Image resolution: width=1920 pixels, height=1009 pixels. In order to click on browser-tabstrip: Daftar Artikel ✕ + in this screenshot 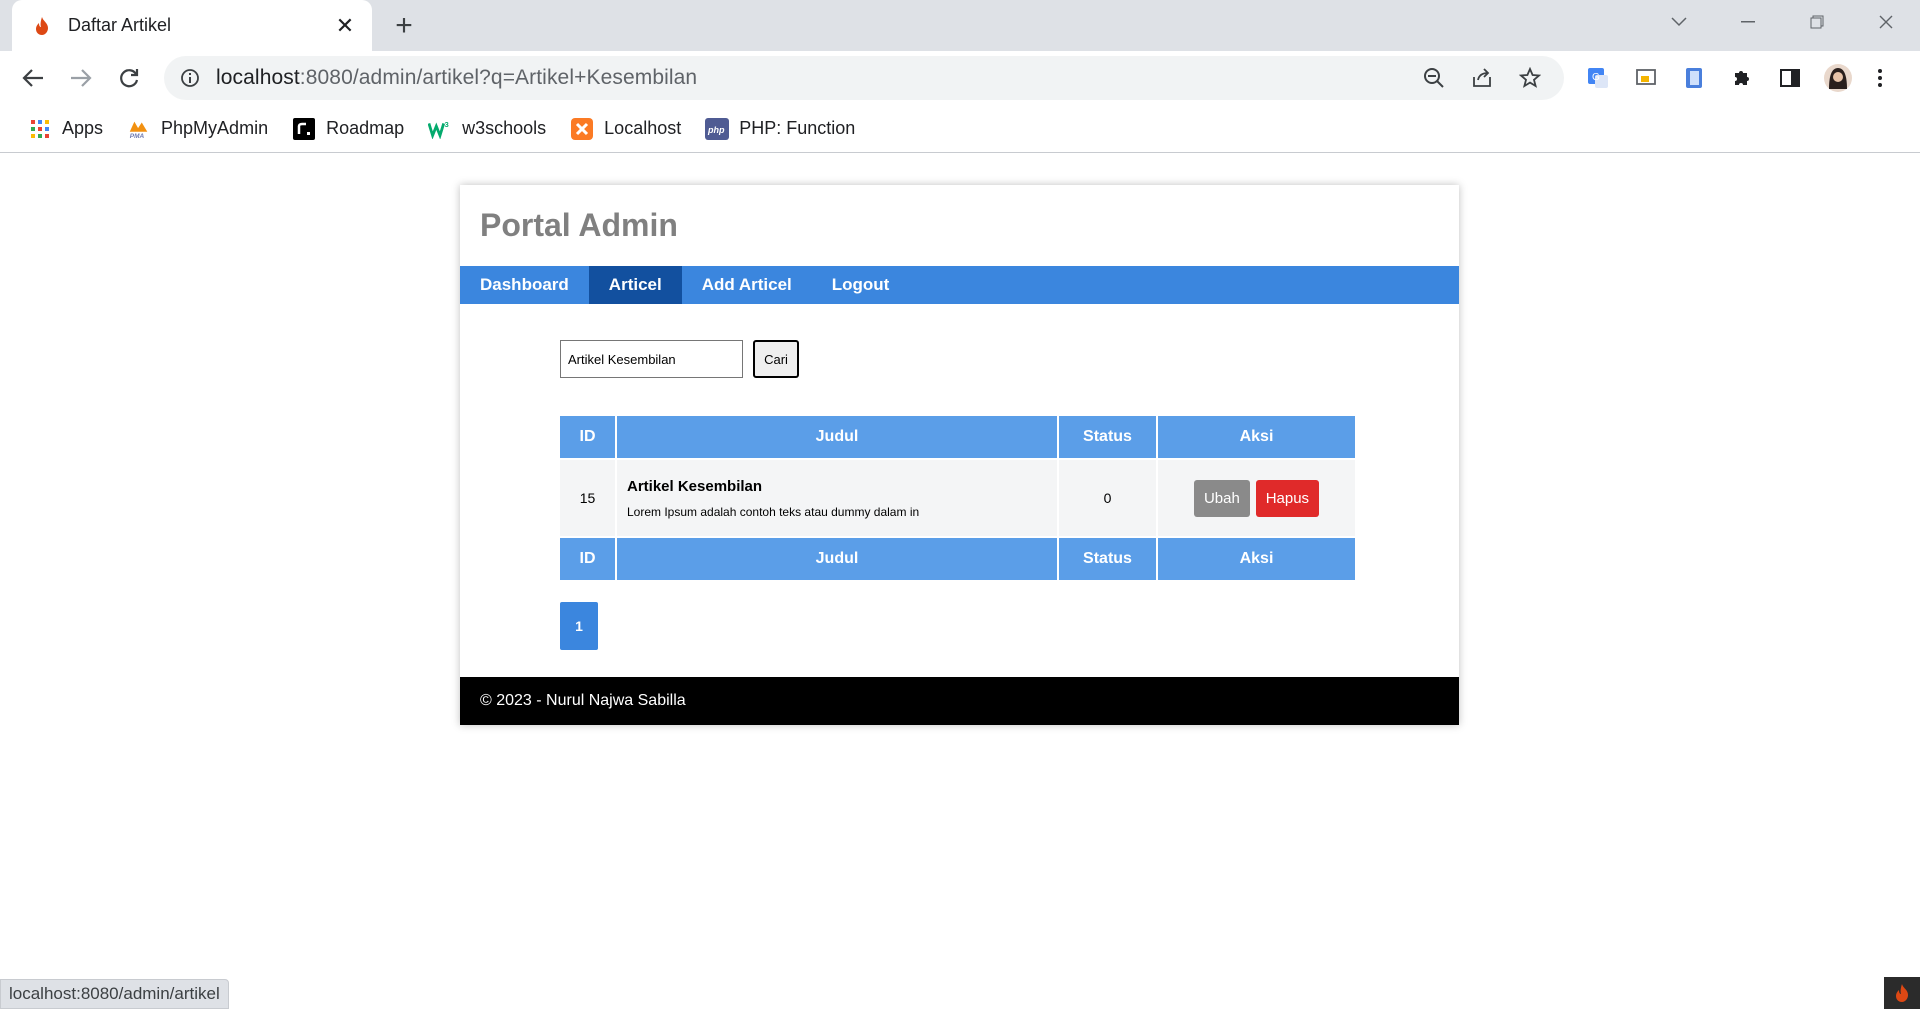, I will do `click(960, 25)`.